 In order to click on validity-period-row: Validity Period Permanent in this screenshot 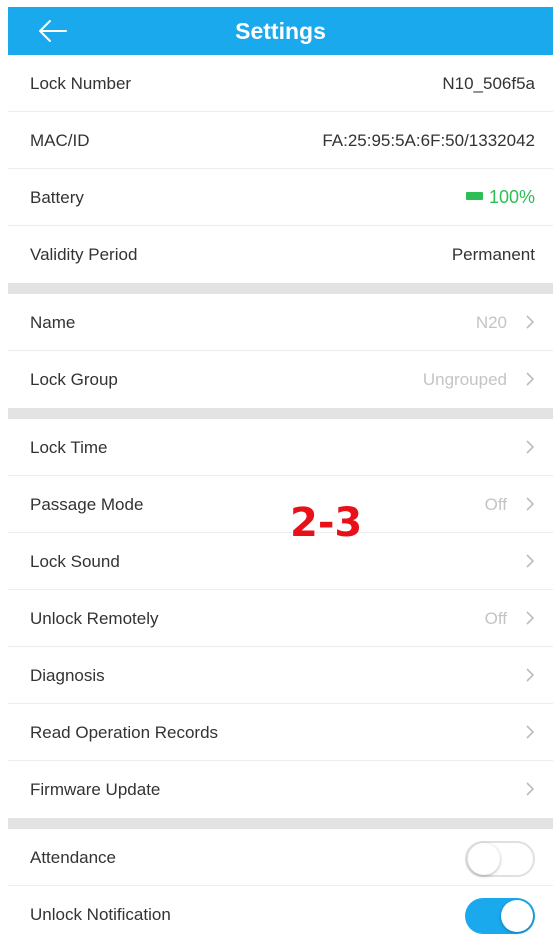, I will do `click(280, 254)`.